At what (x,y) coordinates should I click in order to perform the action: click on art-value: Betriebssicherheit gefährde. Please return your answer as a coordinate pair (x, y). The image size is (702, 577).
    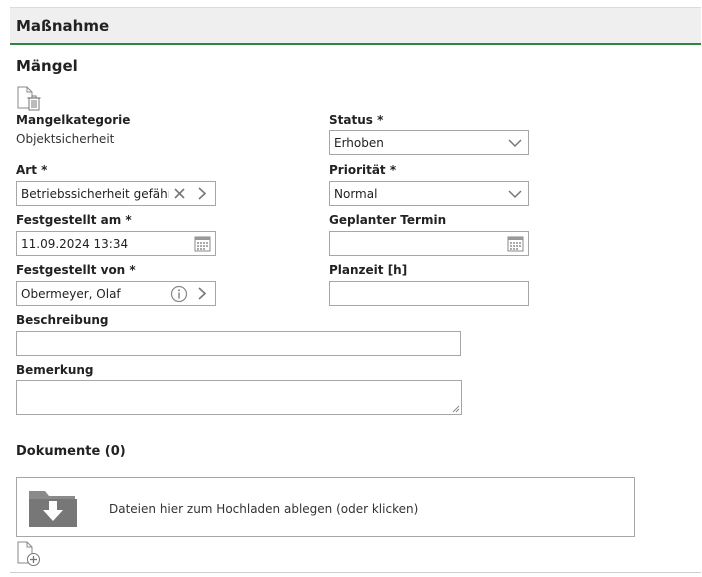
    Looking at the image, I should click on (95, 194).